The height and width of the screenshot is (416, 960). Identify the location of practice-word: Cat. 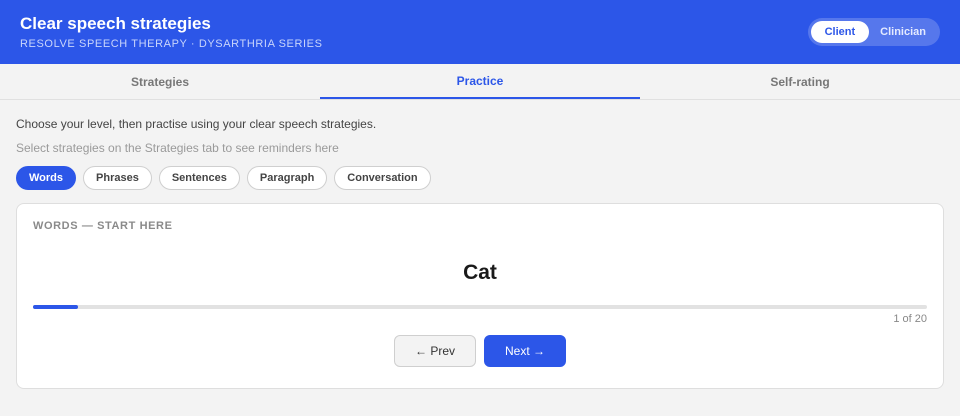
(480, 272).